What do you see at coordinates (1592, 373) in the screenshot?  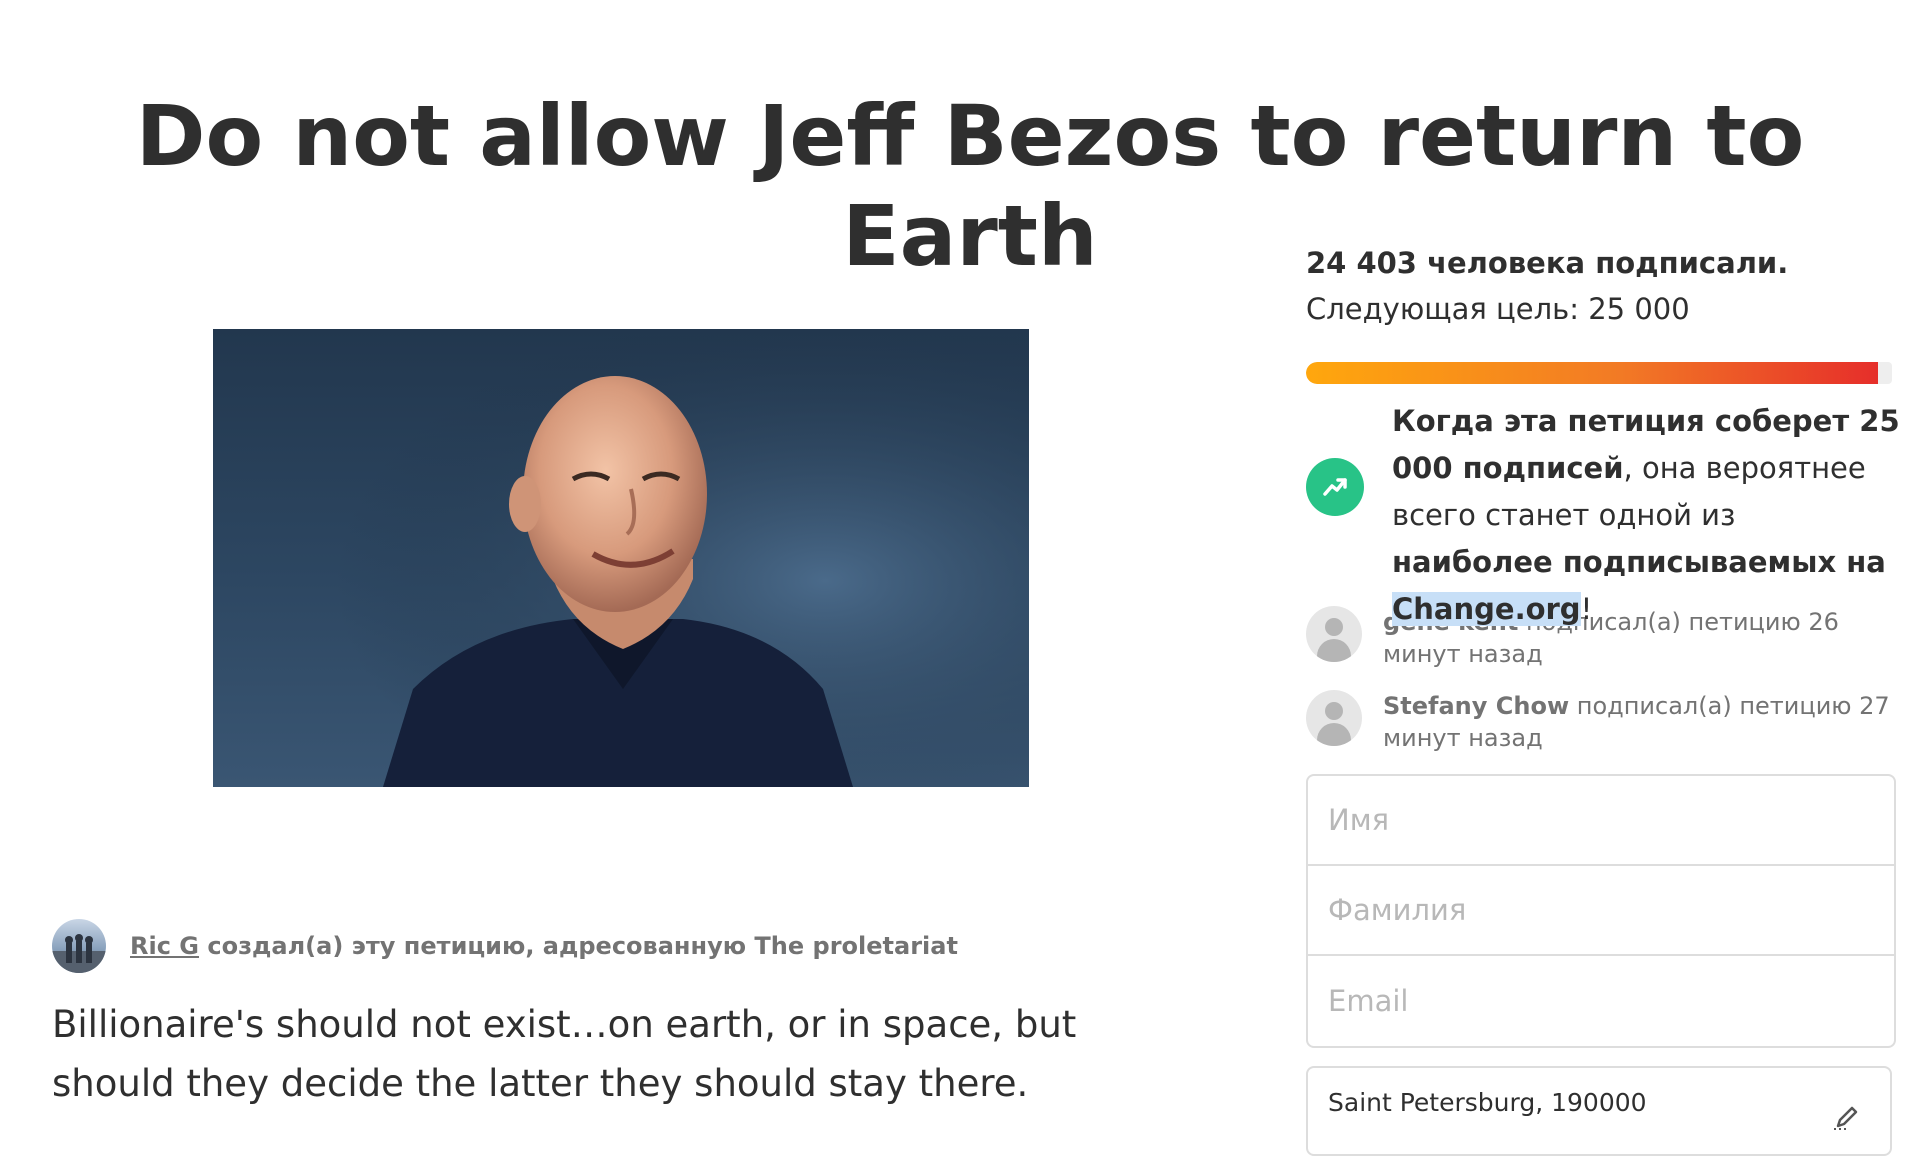 I see `progress-fill` at bounding box center [1592, 373].